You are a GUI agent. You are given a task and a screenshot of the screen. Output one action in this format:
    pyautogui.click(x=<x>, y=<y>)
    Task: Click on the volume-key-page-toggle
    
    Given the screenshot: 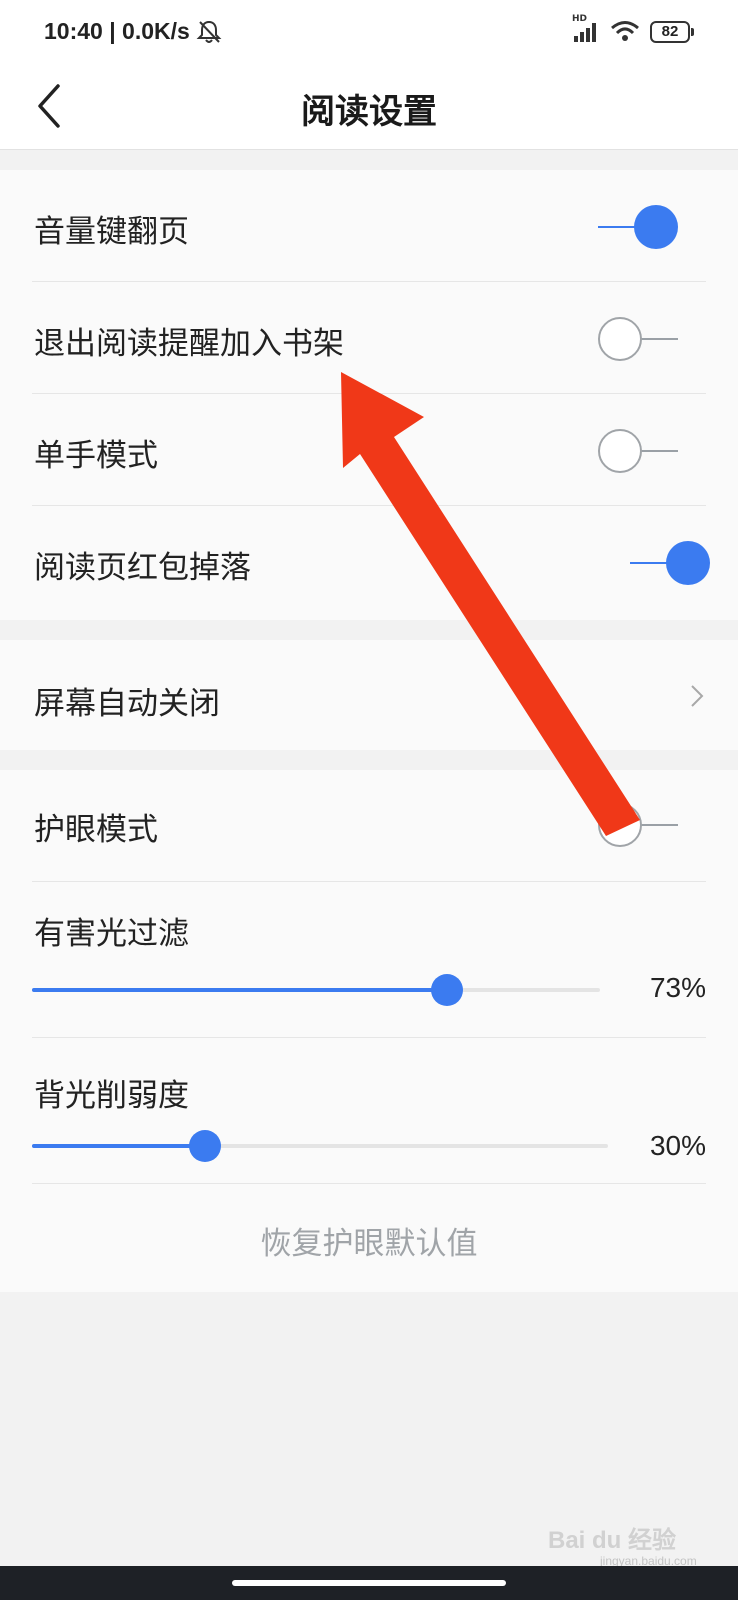 What is the action you would take?
    pyautogui.click(x=638, y=227)
    